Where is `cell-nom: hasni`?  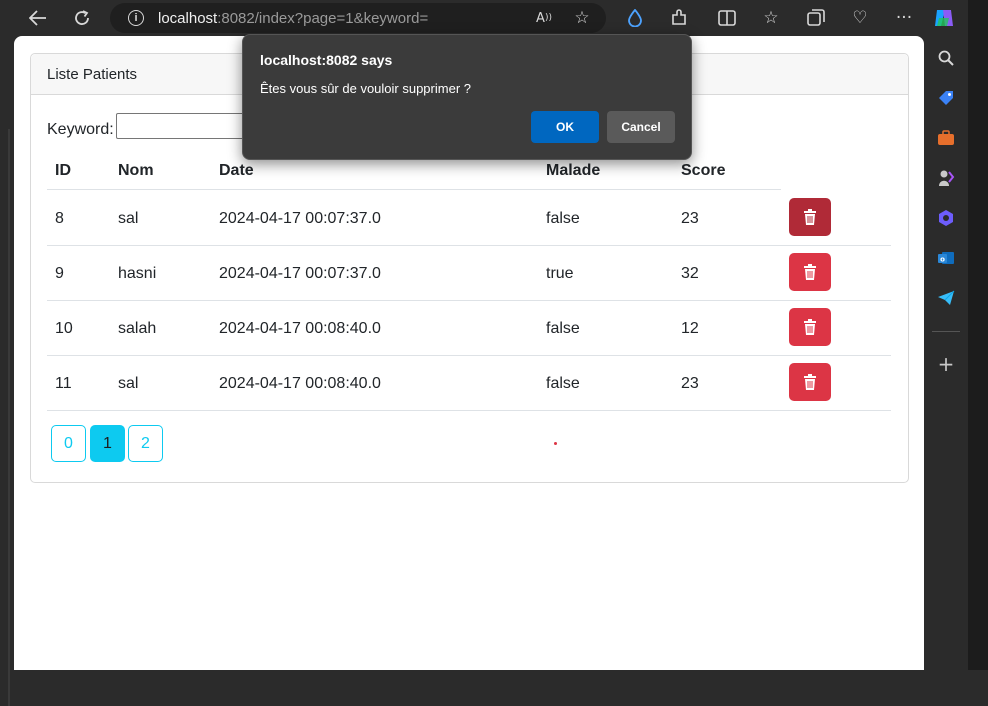
cell-nom: hasni is located at coordinates (137, 273).